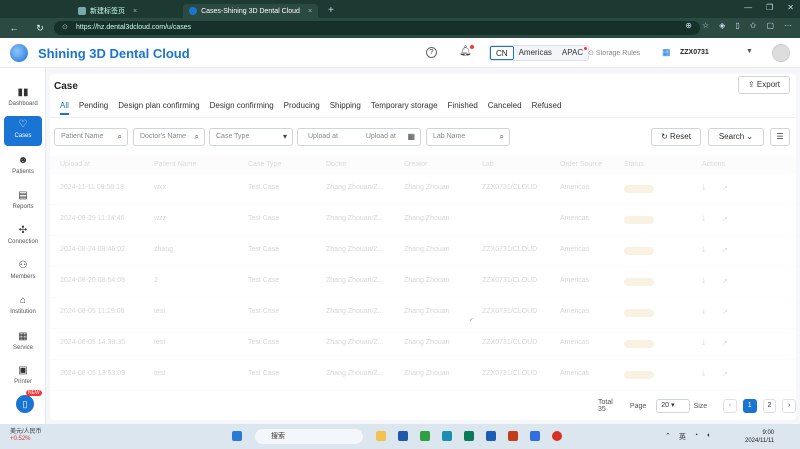 The width and height of the screenshot is (800, 449). Describe the element at coordinates (764, 85) in the screenshot. I see `export-button: ⇪ Export` at that location.